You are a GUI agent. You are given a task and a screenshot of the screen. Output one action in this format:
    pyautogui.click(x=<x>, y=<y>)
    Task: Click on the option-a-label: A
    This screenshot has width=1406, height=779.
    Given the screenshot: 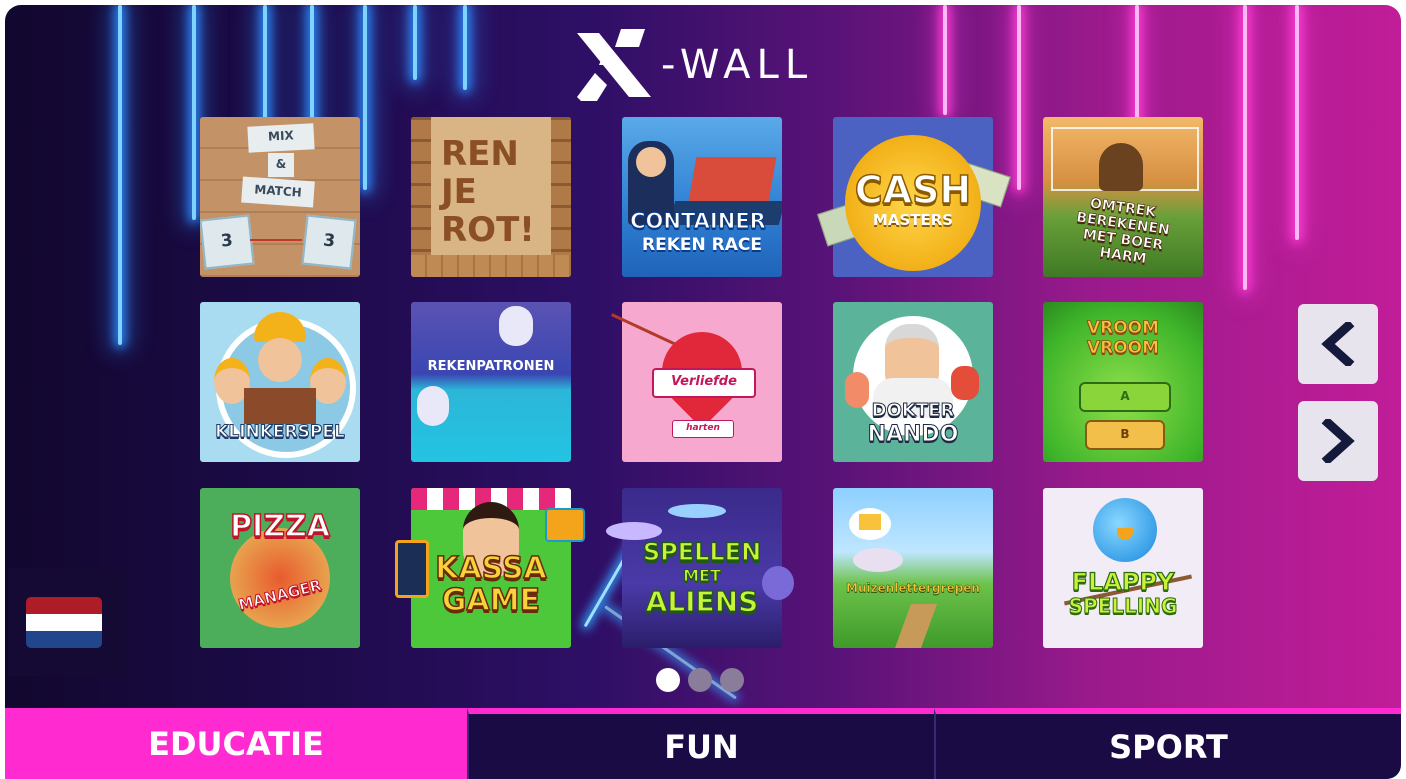 What is the action you would take?
    pyautogui.click(x=1125, y=396)
    